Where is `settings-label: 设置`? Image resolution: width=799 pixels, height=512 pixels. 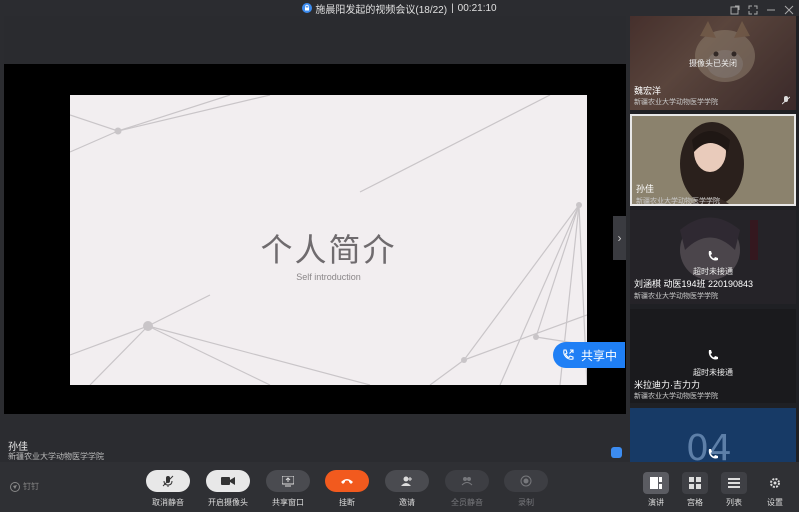 settings-label: 设置 is located at coordinates (775, 502).